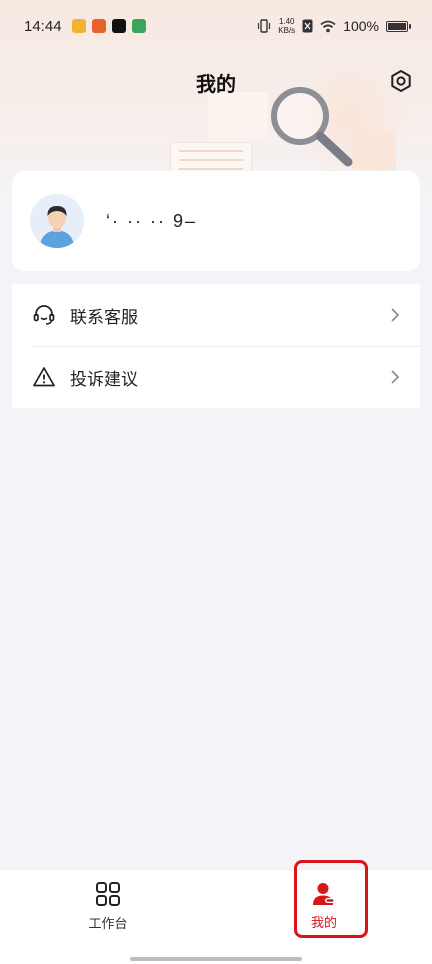 This screenshot has width=432, height=964. I want to click on network-speed-unit: KB/s, so click(287, 30).